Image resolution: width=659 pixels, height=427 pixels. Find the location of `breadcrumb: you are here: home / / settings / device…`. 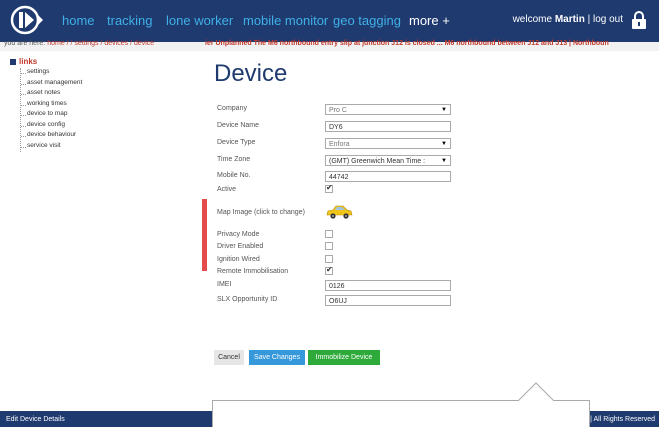

breadcrumb: you are here: home / / settings / device… is located at coordinates (79, 44).